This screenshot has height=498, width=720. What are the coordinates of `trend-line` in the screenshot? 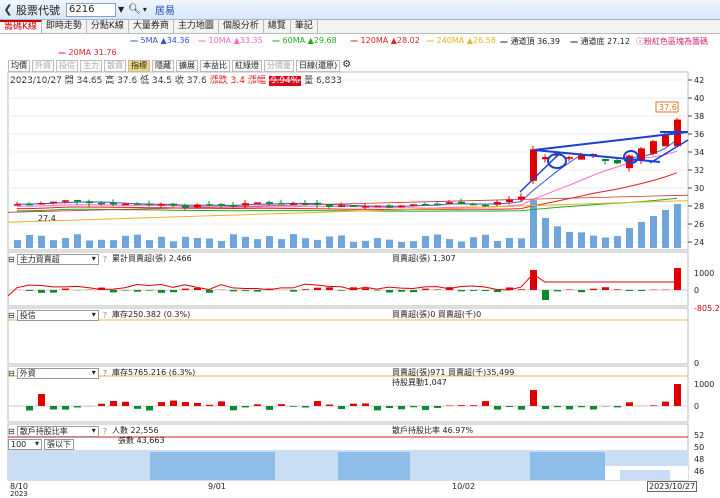 It's located at (540, 172).